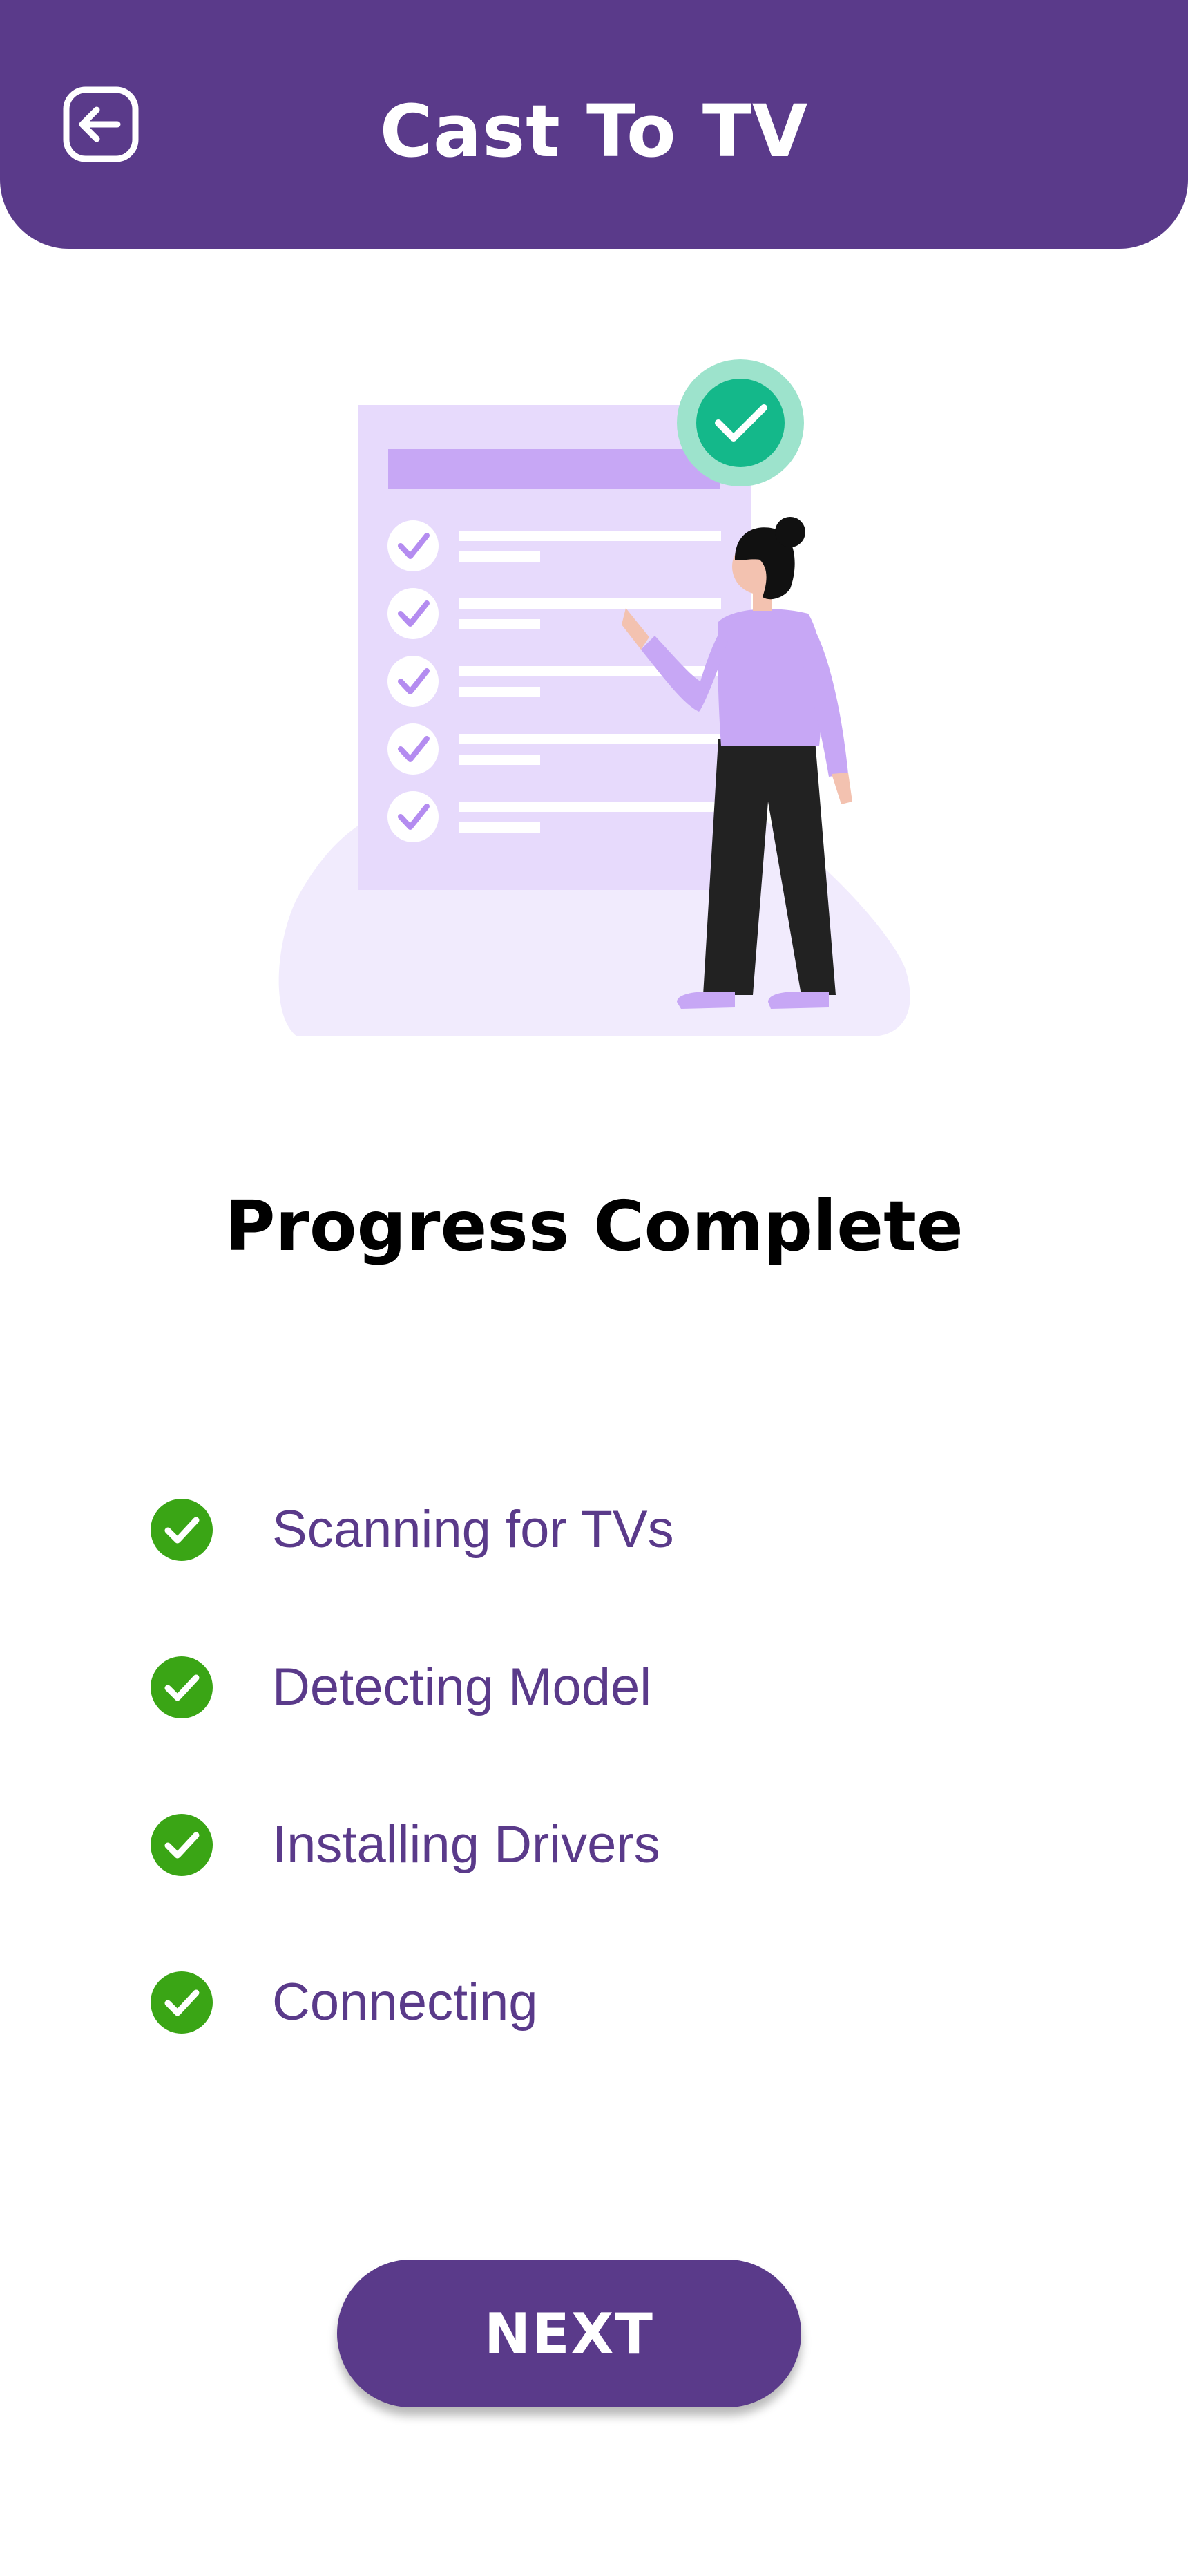  I want to click on step-label: Connecting, so click(405, 2002).